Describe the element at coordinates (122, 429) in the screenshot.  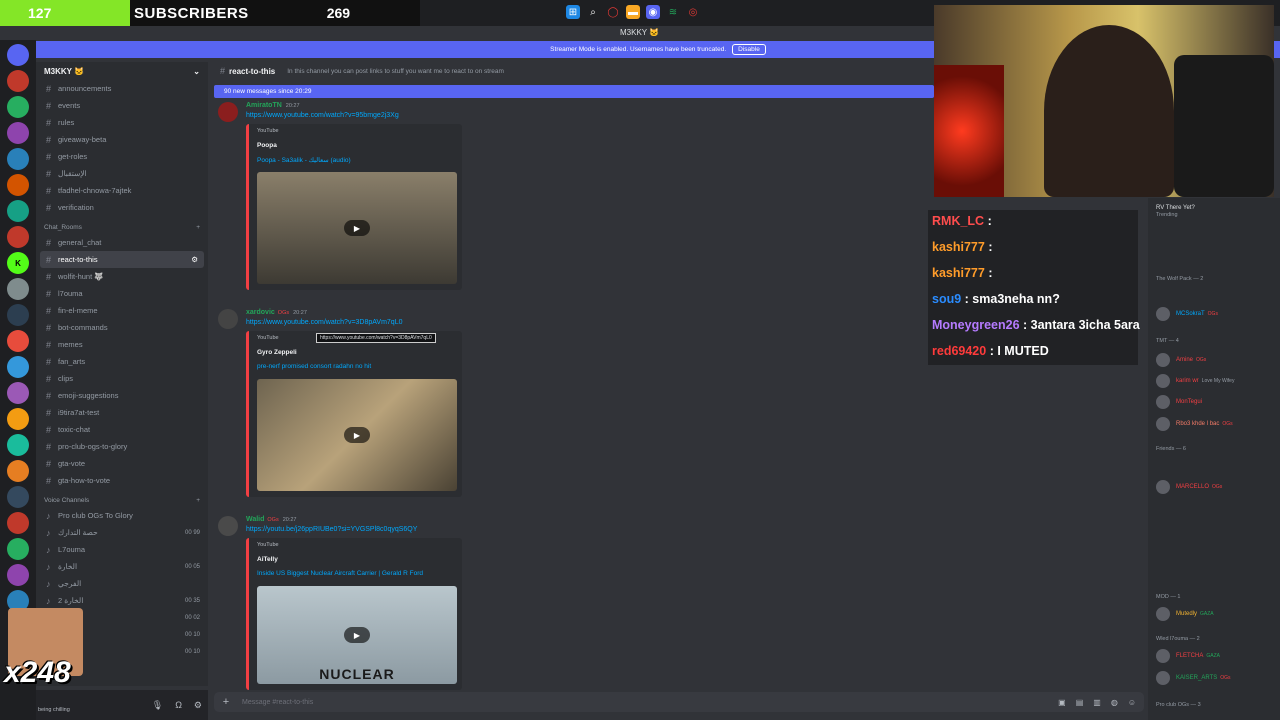
I see `channel-toxic-chat: # toxic-chat` at that location.